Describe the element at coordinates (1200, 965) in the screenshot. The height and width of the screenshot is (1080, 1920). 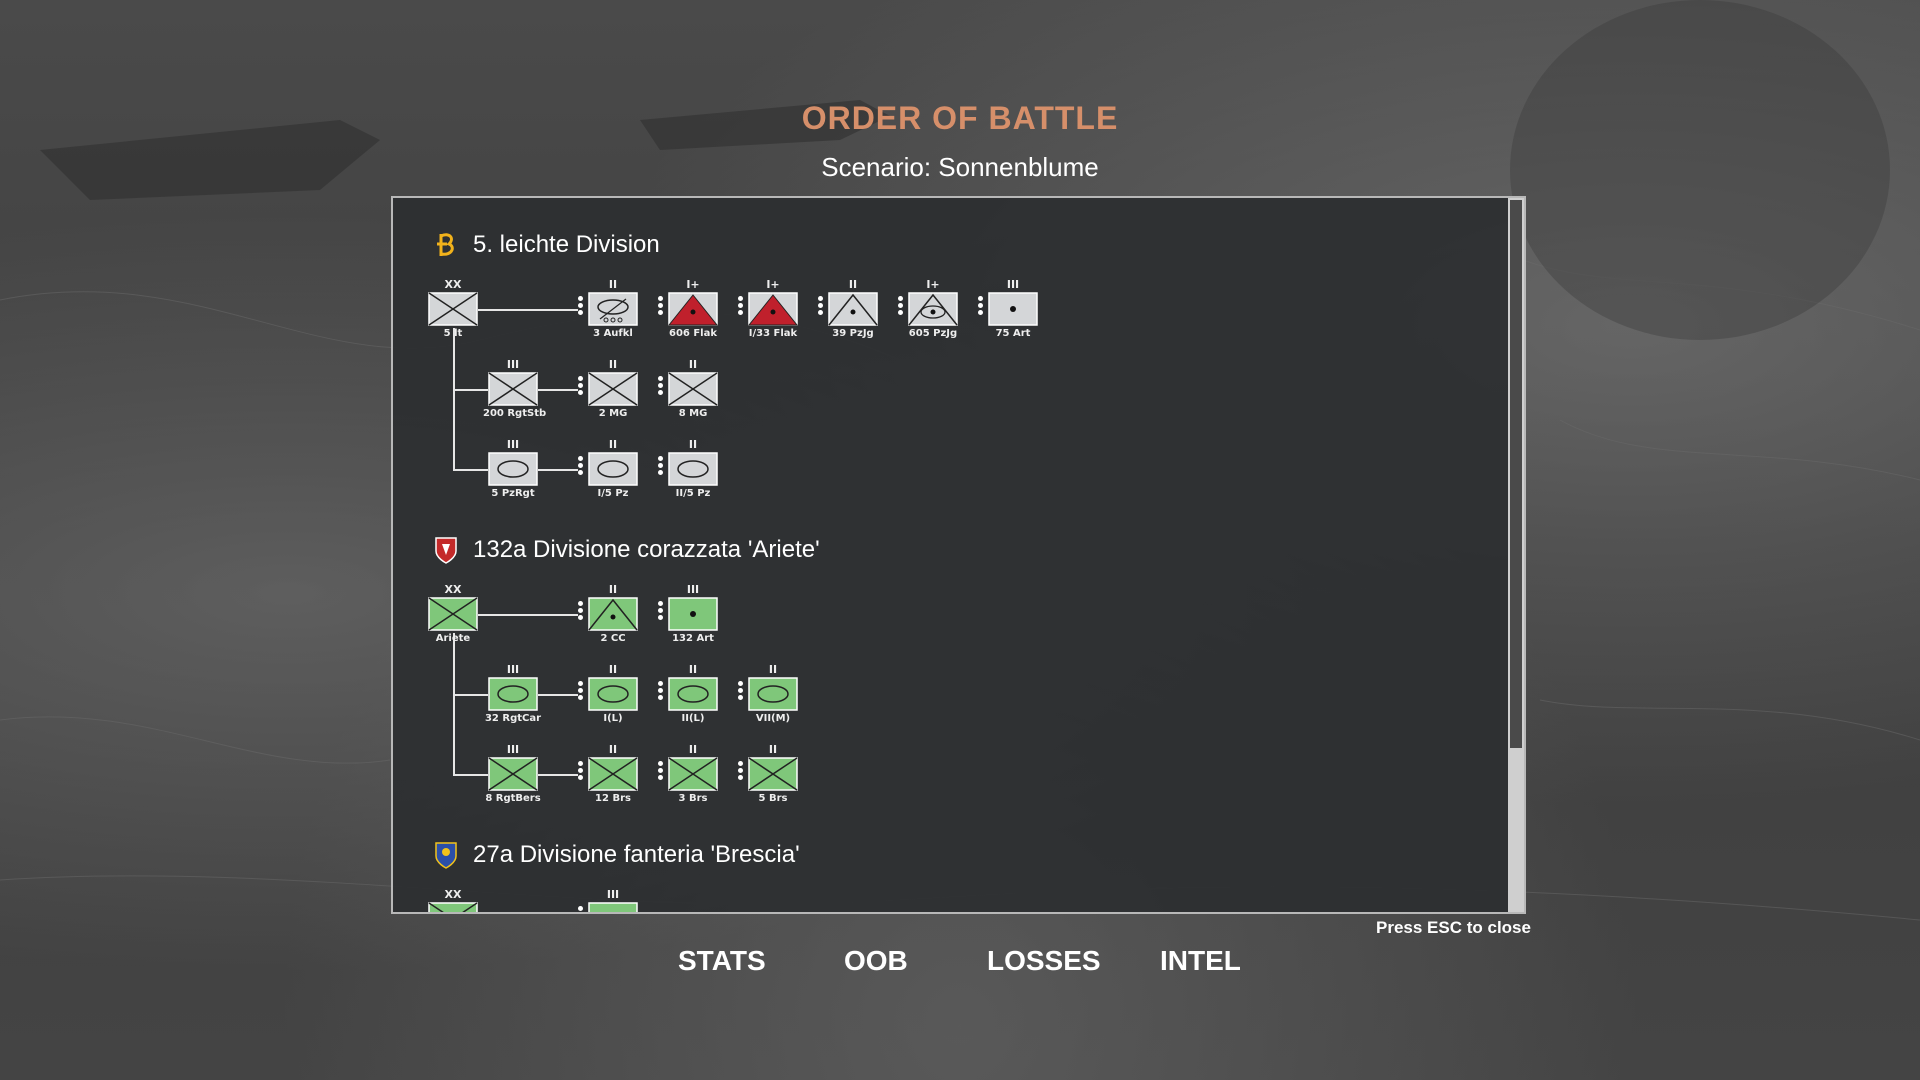
I see `tab-intel: INTEL` at that location.